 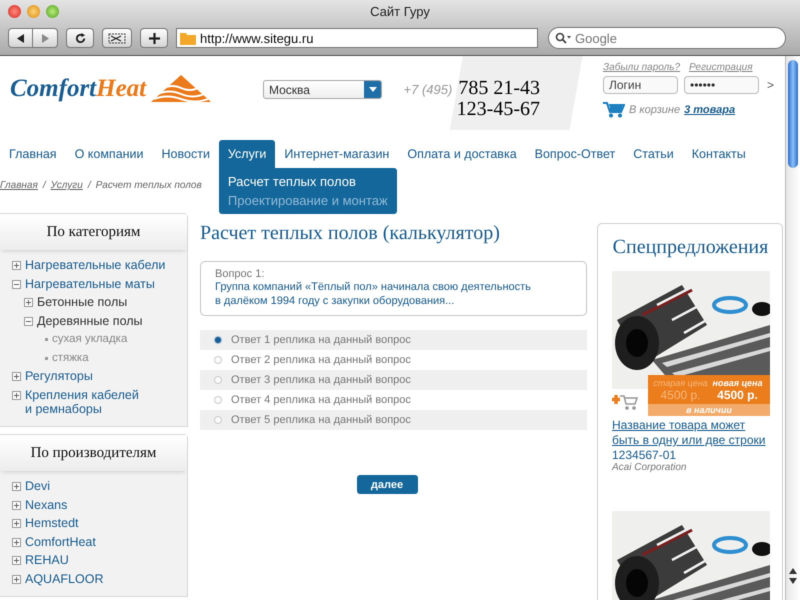 I want to click on product-code: 1234567-01, so click(x=645, y=455).